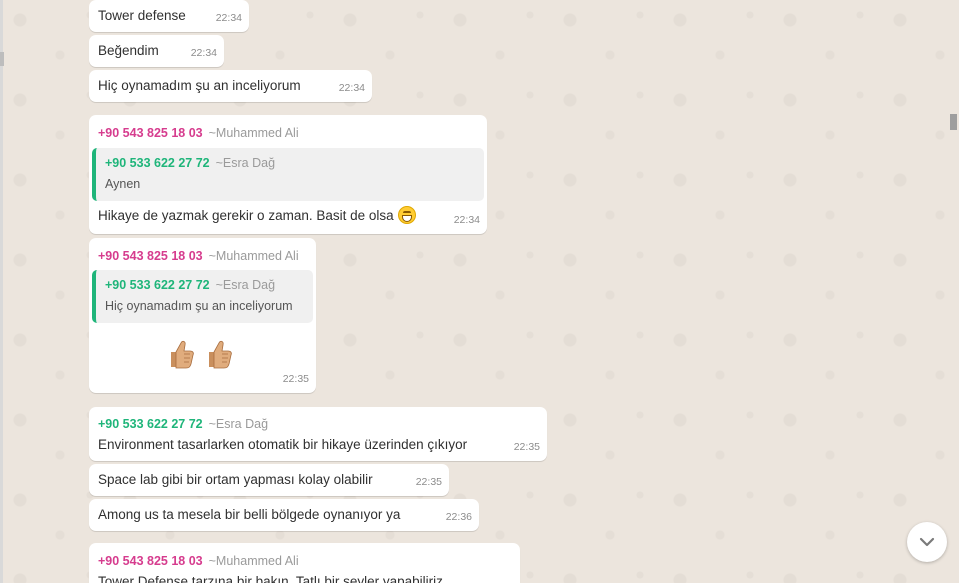 The width and height of the screenshot is (959, 583). I want to click on scrollbar-thumb, so click(953, 122).